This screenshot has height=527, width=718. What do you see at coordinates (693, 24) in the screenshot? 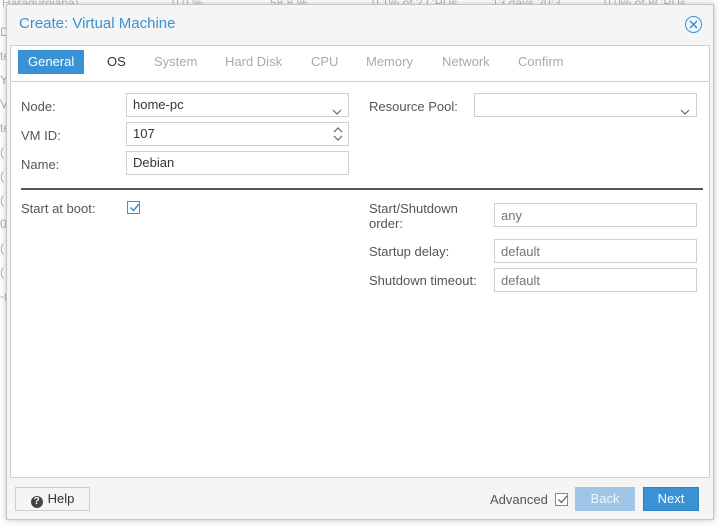
I see `close-icon` at bounding box center [693, 24].